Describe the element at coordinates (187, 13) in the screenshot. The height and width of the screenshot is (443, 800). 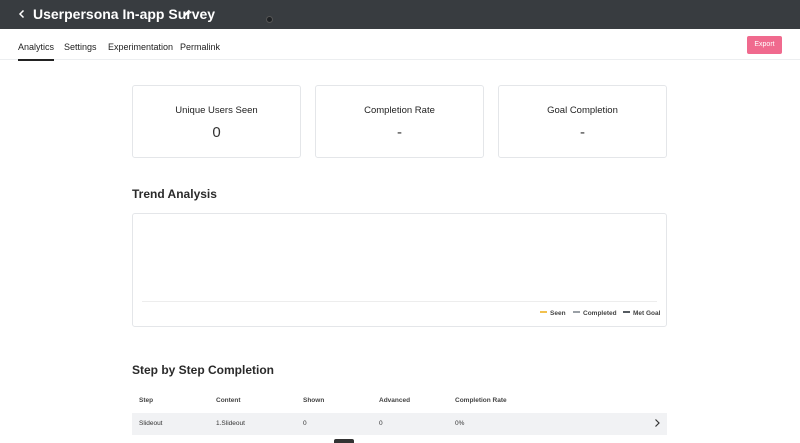
I see `pencil-icon` at that location.